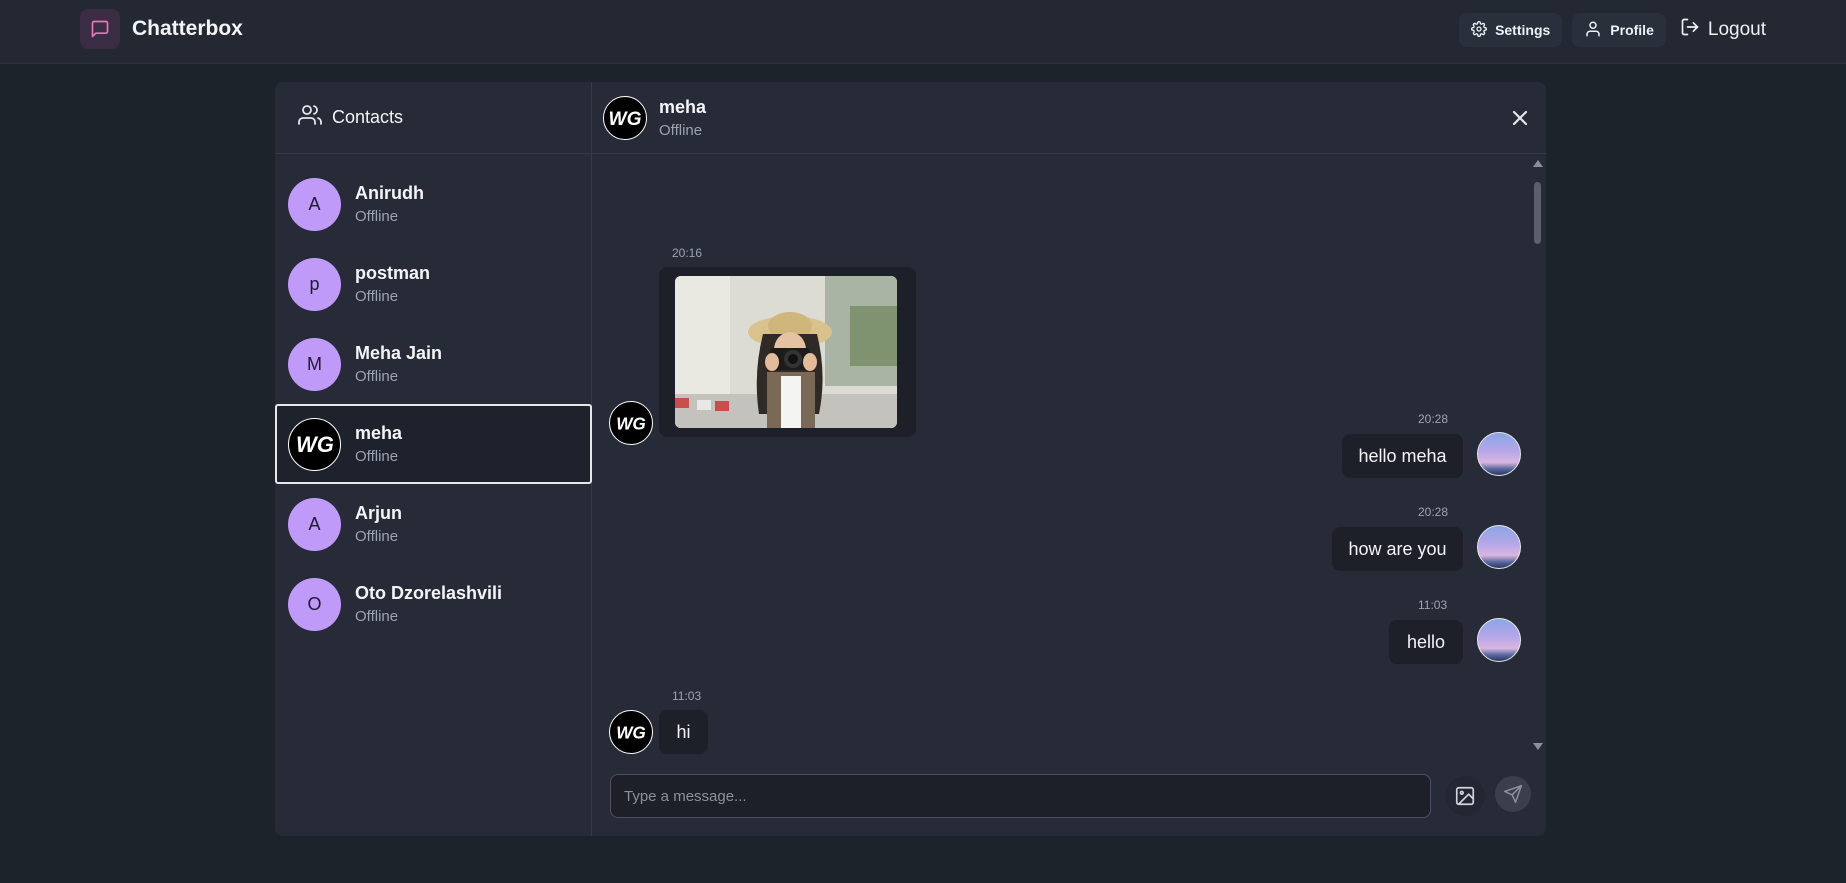  What do you see at coordinates (683, 732) in the screenshot?
I see `message-bubble: hi` at bounding box center [683, 732].